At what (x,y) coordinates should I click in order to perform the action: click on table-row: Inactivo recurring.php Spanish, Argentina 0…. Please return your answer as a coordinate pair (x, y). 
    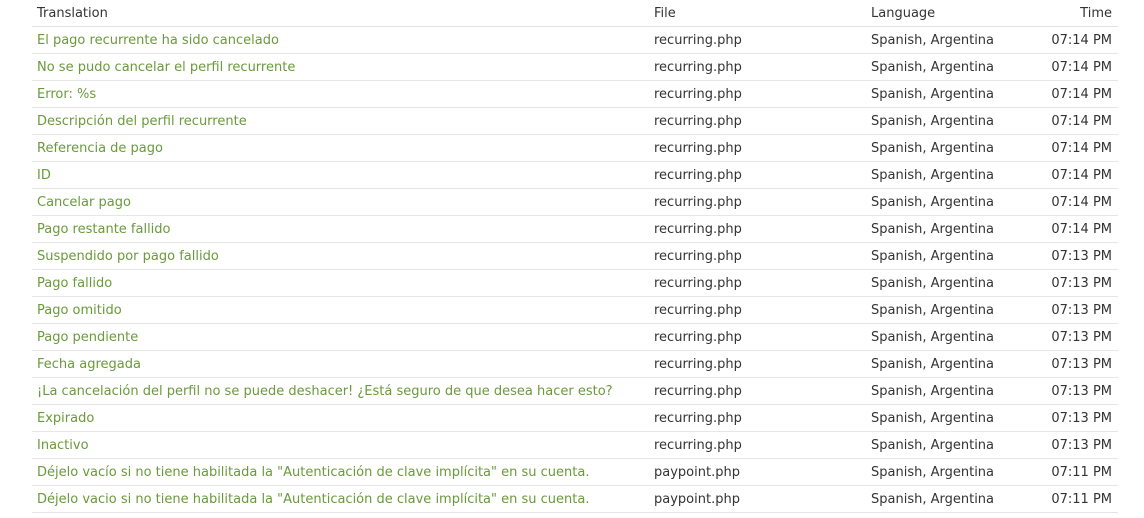
    Looking at the image, I should click on (575, 445).